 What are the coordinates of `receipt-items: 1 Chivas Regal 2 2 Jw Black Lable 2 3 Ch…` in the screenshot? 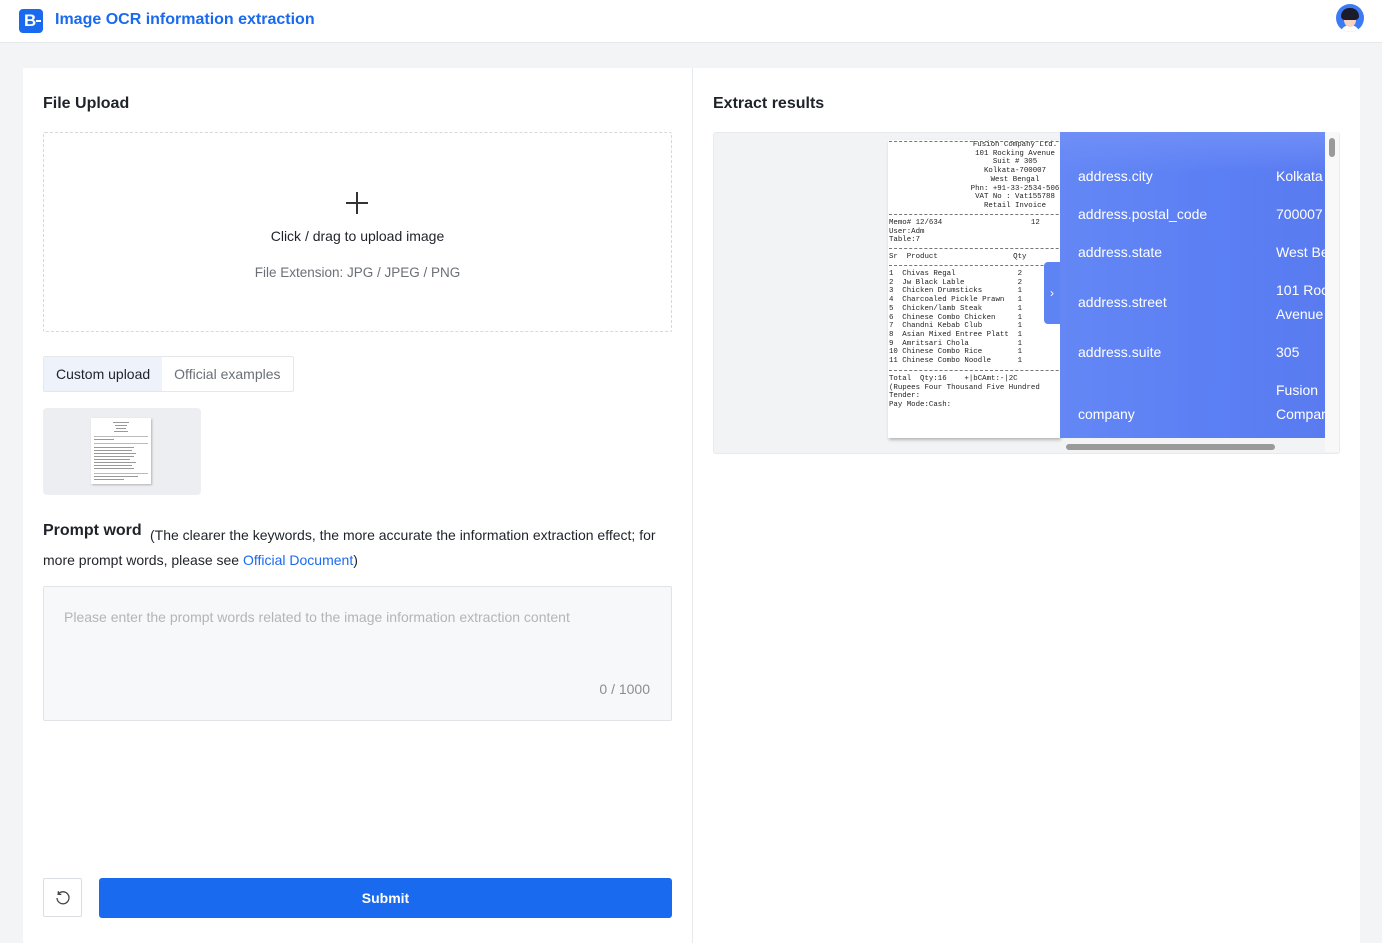 It's located at (974, 318).